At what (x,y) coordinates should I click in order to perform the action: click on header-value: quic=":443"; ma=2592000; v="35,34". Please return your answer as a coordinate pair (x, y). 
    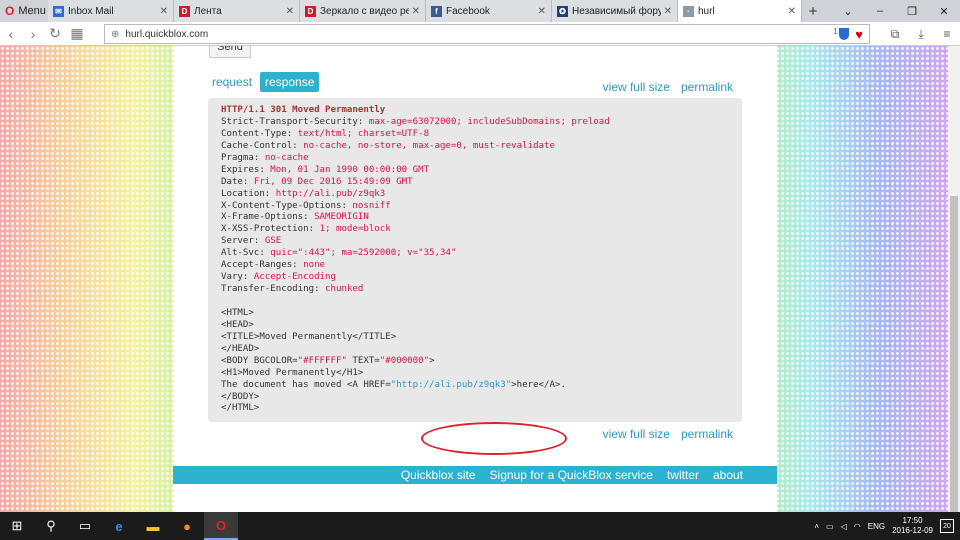
    Looking at the image, I should click on (363, 253).